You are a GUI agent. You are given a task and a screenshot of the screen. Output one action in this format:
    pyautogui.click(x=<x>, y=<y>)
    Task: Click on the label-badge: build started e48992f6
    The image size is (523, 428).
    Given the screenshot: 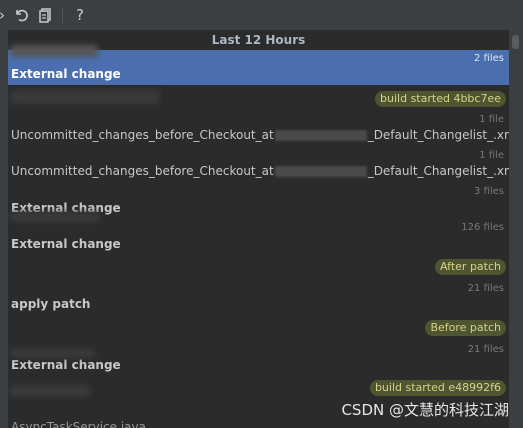 What is the action you would take?
    pyautogui.click(x=437, y=388)
    